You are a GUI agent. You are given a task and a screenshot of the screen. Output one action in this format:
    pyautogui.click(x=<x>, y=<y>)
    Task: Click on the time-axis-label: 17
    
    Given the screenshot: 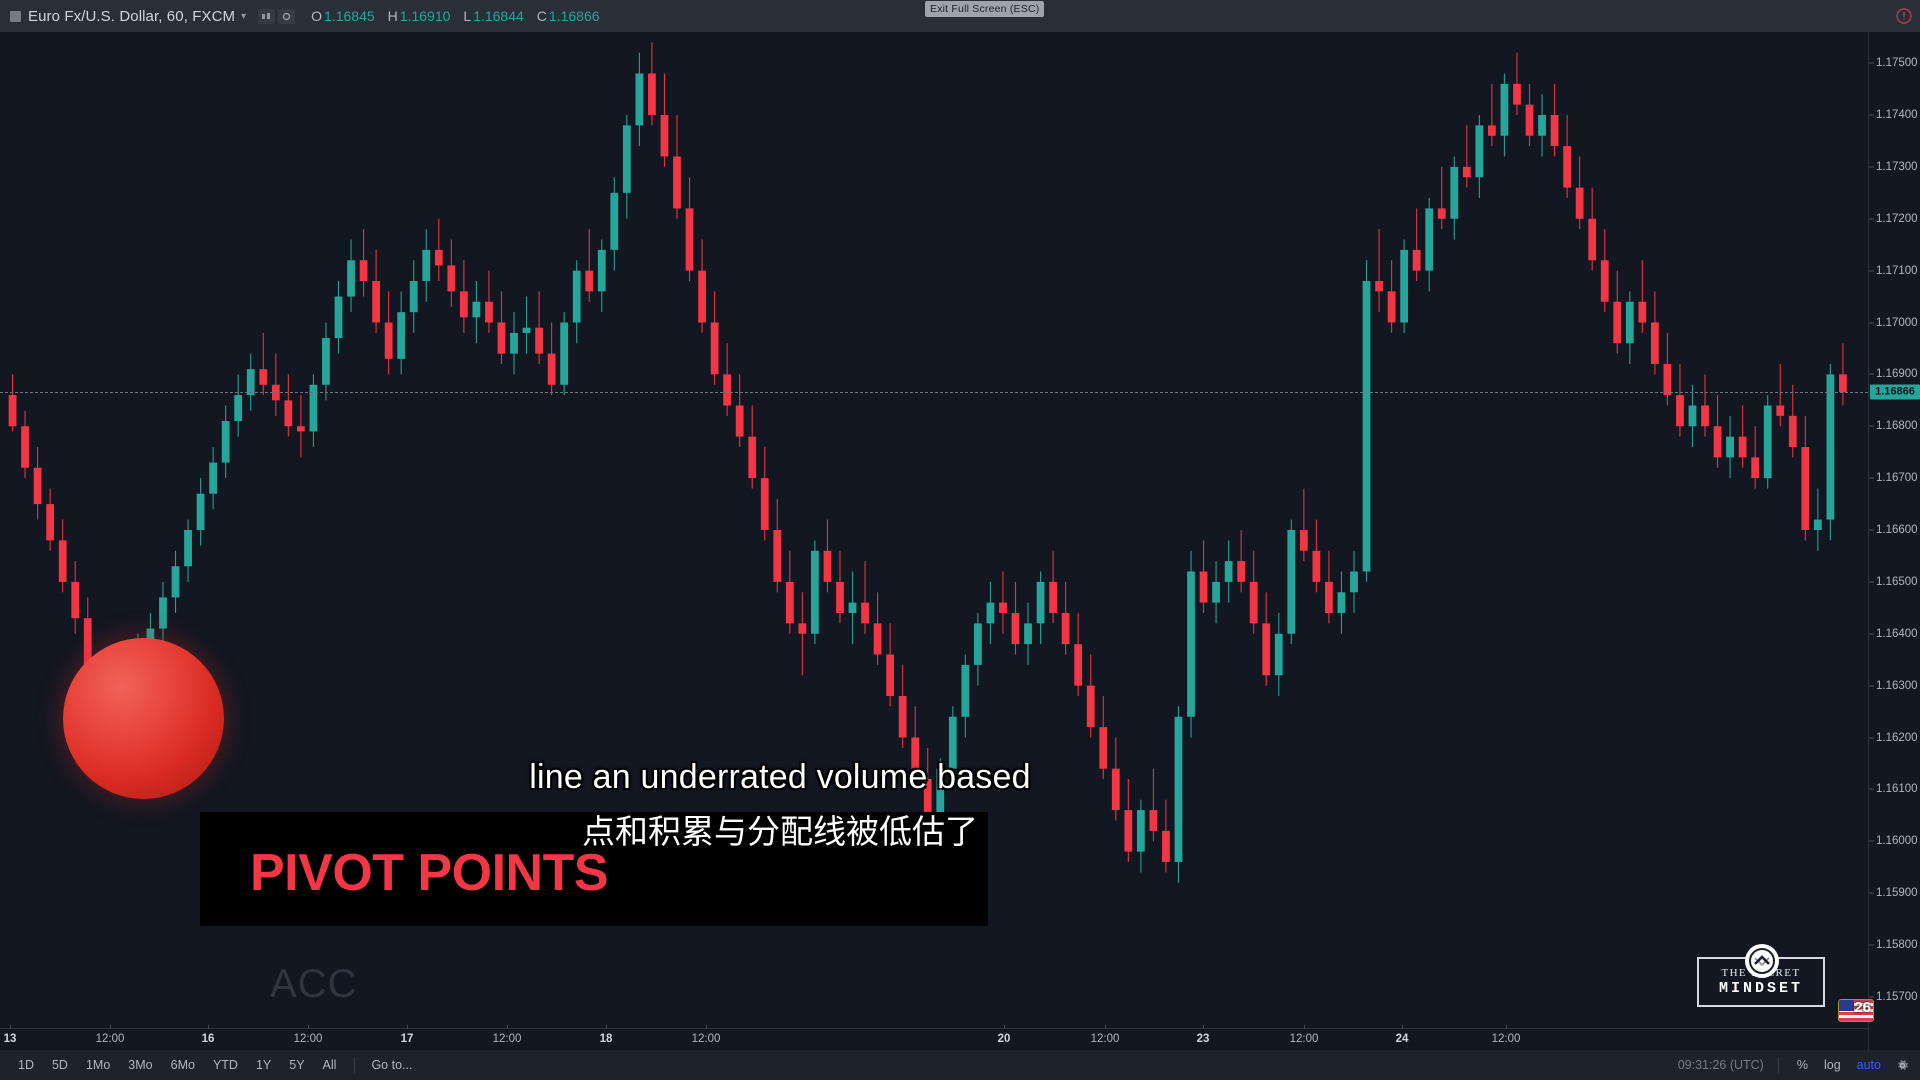 What is the action you would take?
    pyautogui.click(x=407, y=1039)
    